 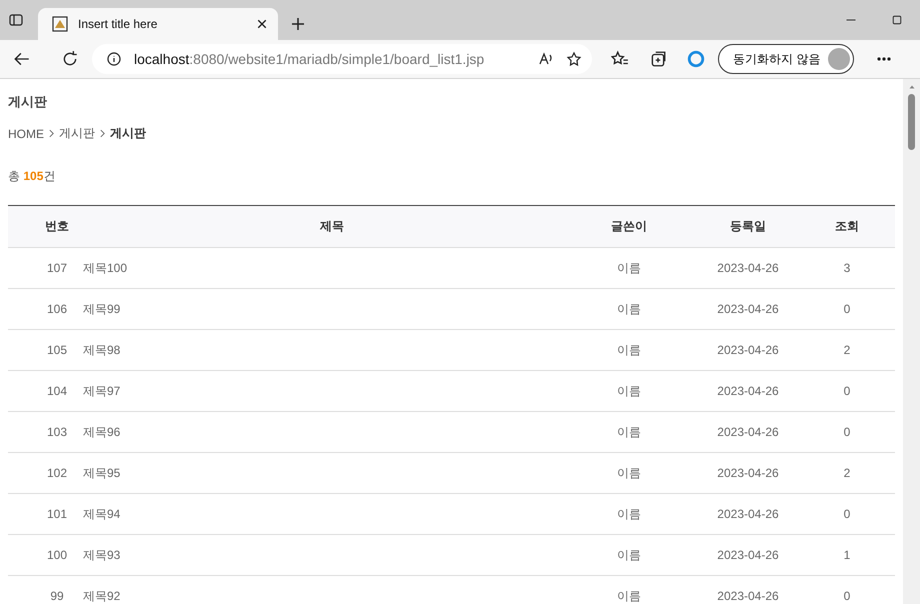 What do you see at coordinates (912, 87) in the screenshot?
I see `scroll-up-icon` at bounding box center [912, 87].